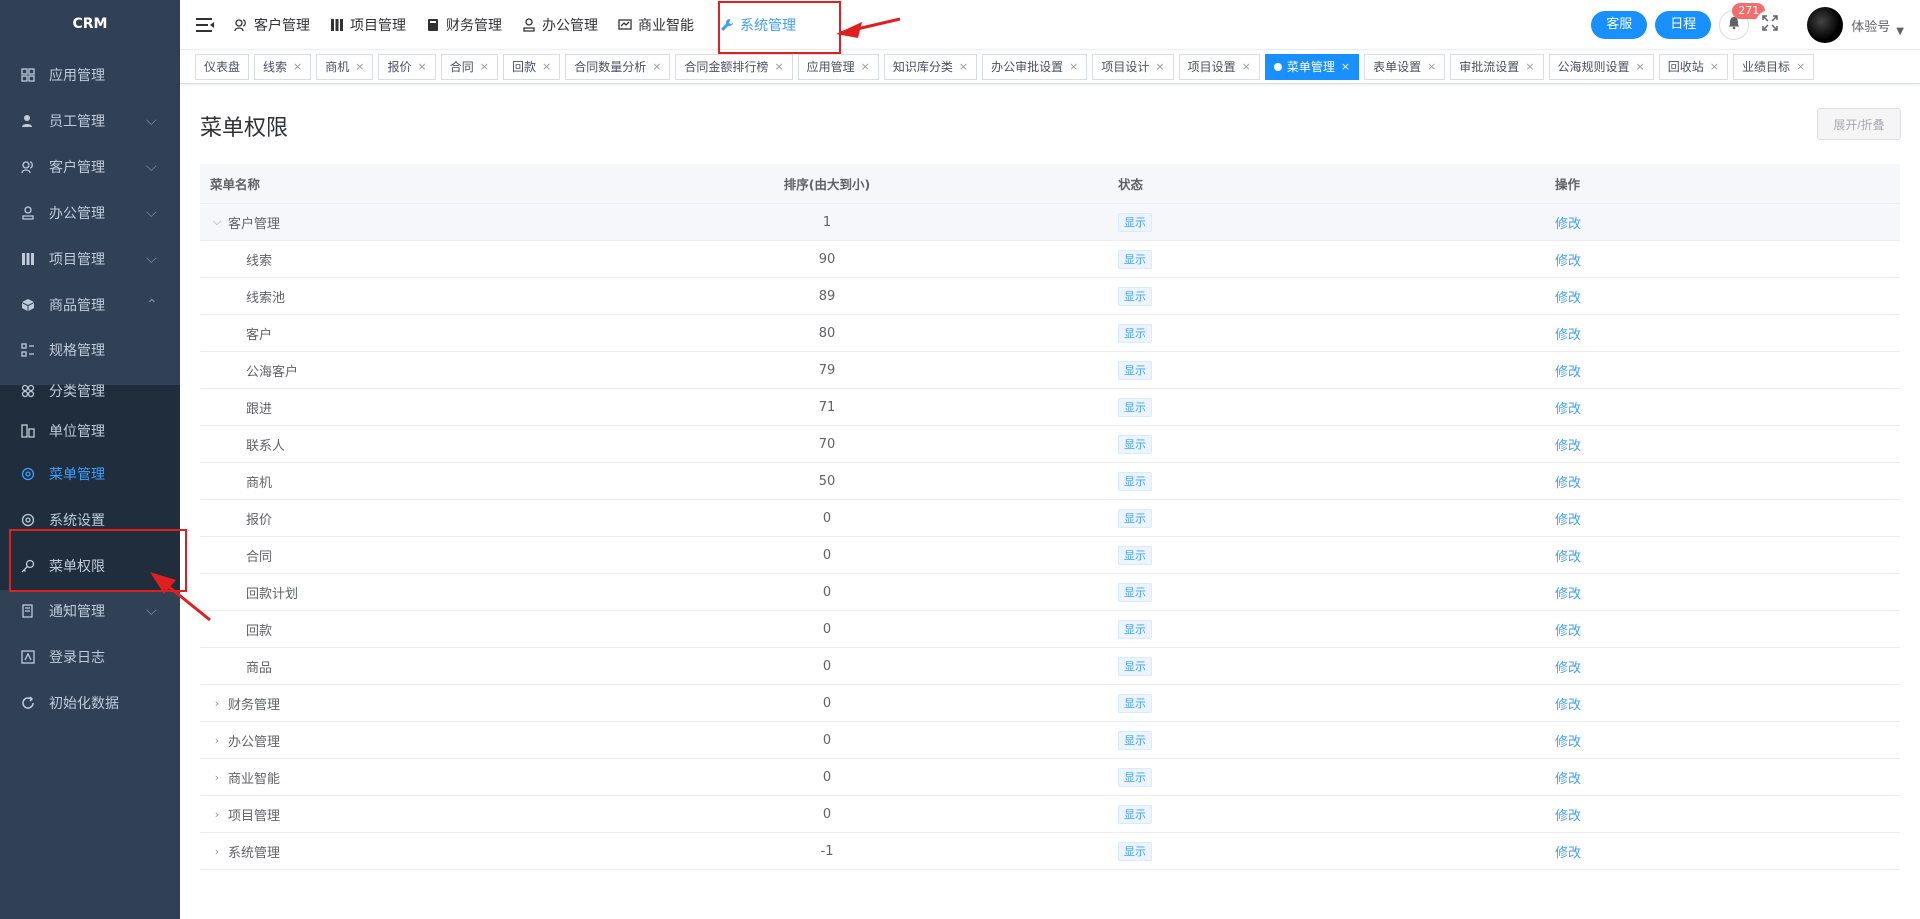  I want to click on tab-item: 仪表盘, so click(222, 67).